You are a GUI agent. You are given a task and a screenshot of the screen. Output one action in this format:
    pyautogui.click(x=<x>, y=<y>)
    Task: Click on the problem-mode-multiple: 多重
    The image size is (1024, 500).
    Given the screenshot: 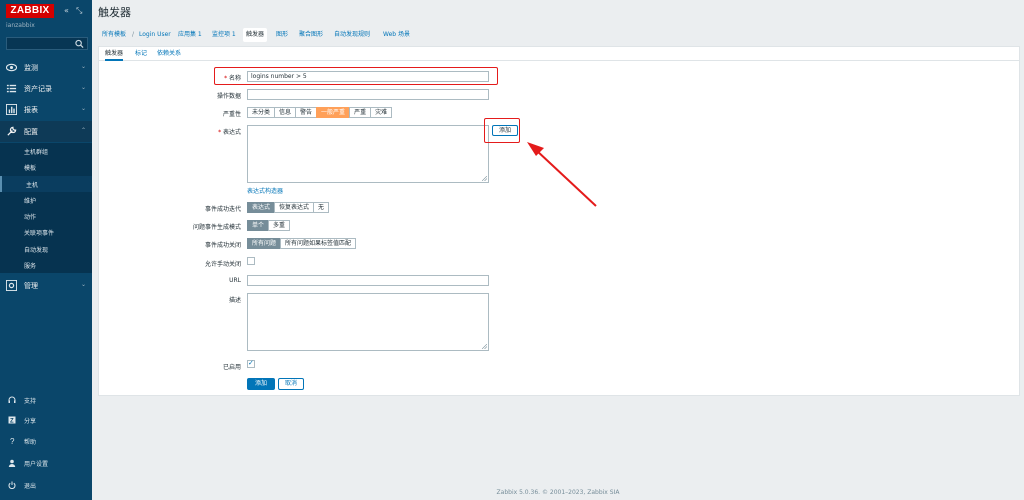 What is the action you would take?
    pyautogui.click(x=279, y=225)
    